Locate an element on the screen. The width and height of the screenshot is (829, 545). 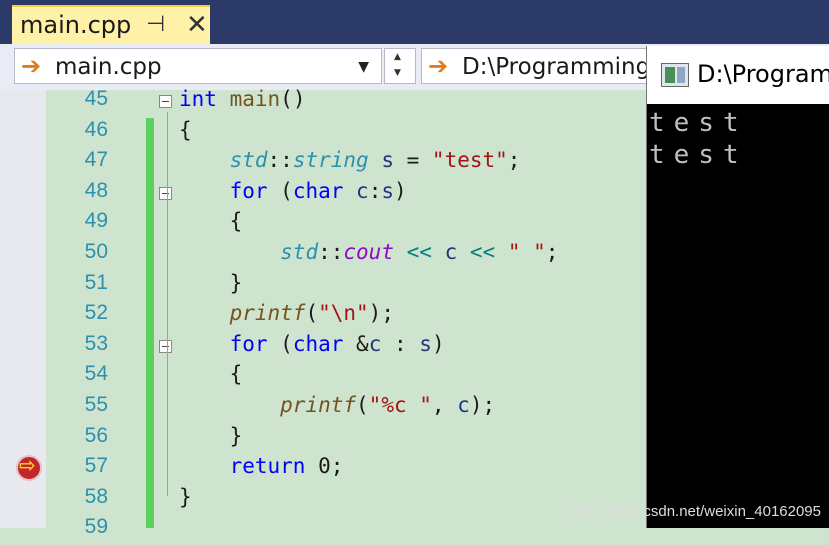
line-number: 54 is located at coordinates (96, 374).